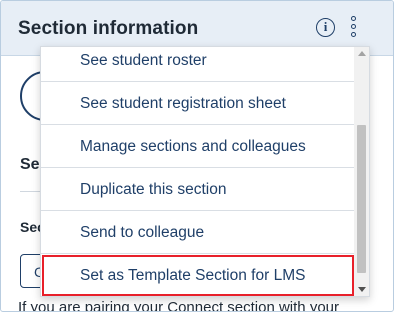  What do you see at coordinates (108, 28) in the screenshot?
I see `panel-title: Section information` at bounding box center [108, 28].